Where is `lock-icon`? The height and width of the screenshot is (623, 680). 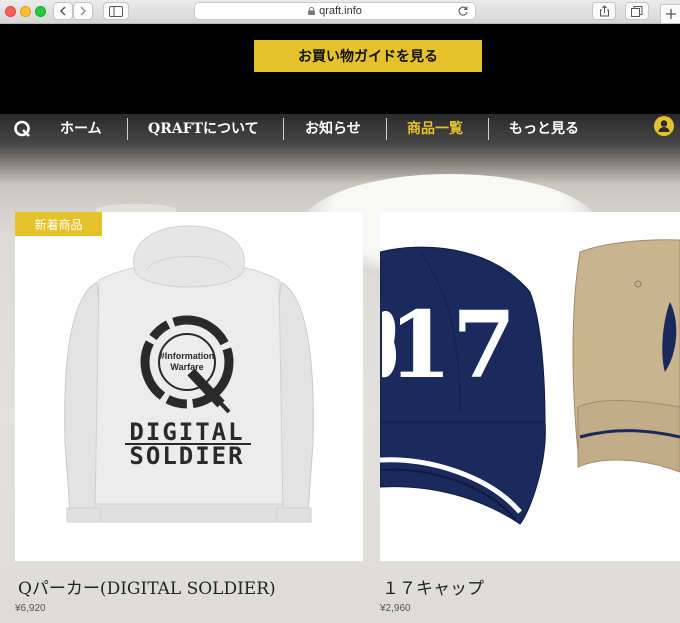
lock-icon is located at coordinates (312, 11).